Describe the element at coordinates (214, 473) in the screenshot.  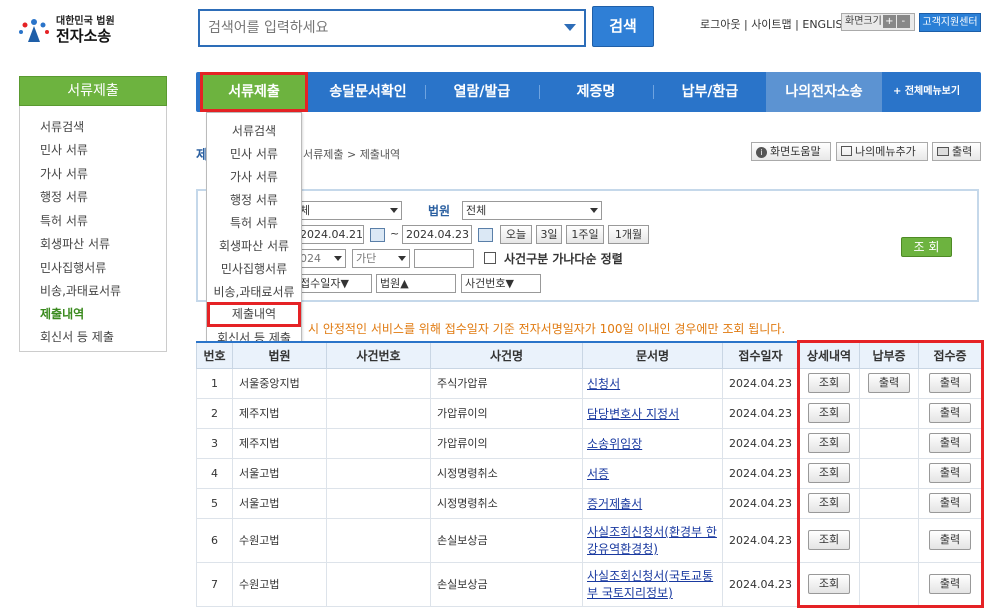
I see `row-number: 4` at that location.